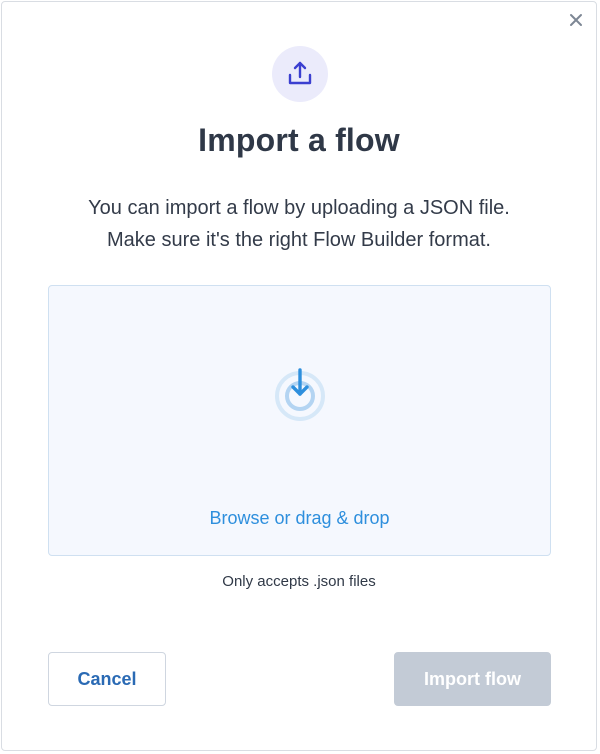 The image size is (600, 754). I want to click on browse-link: Browse or drag & drop, so click(299, 518).